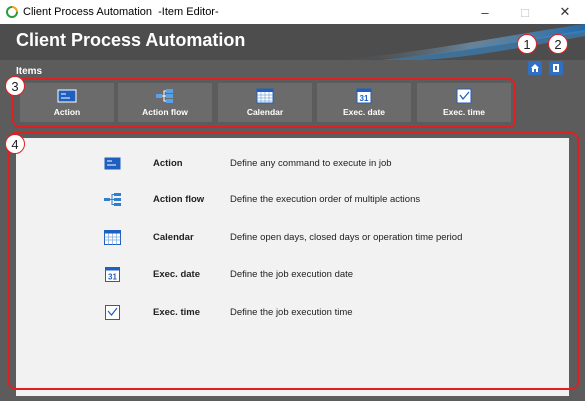 The height and width of the screenshot is (401, 585). Describe the element at coordinates (15, 144) in the screenshot. I see `callout-number-4: 4` at that location.